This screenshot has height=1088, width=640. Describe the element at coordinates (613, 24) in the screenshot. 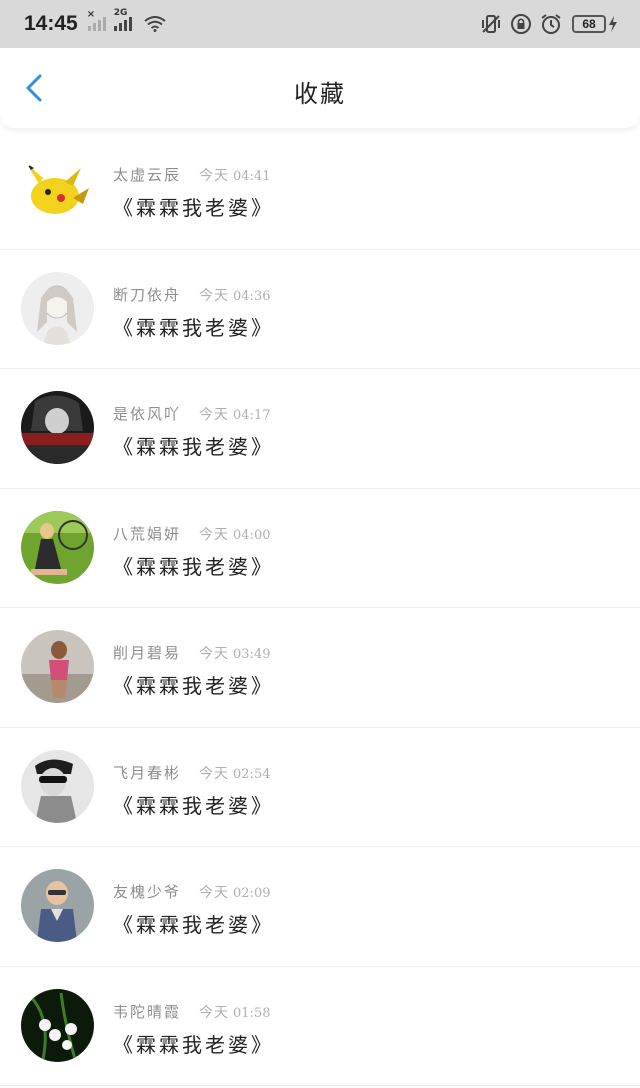

I see `charging-icon` at that location.